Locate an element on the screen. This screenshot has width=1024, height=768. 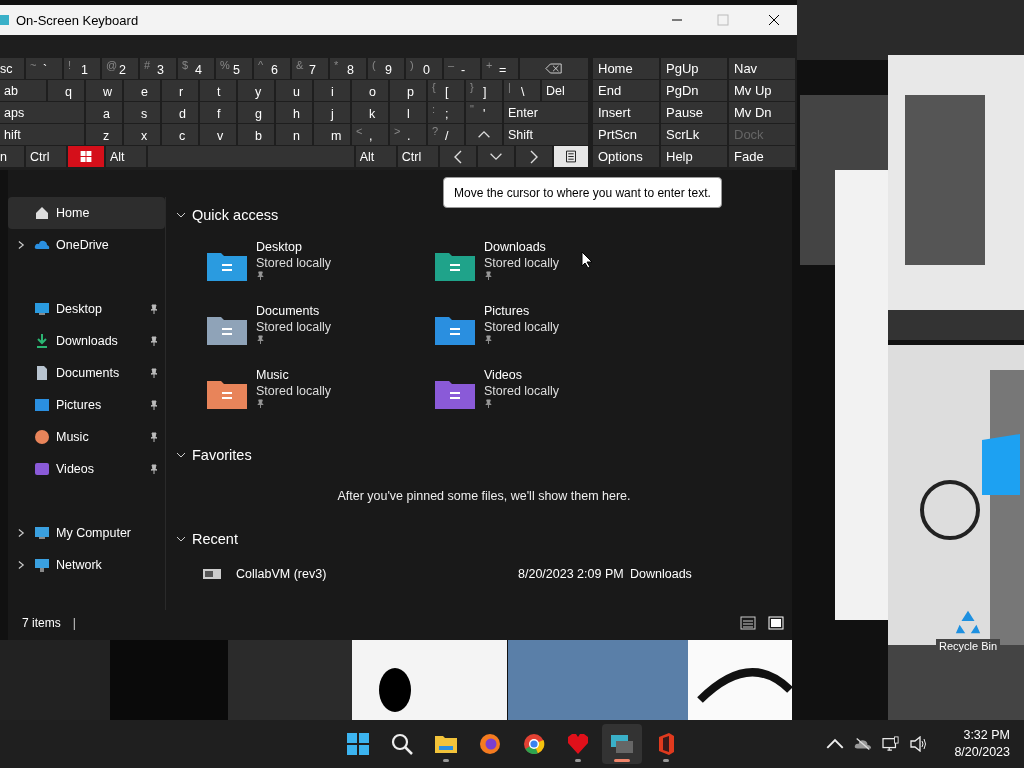
keyboard-taskbar-button is located at coordinates (622, 744).